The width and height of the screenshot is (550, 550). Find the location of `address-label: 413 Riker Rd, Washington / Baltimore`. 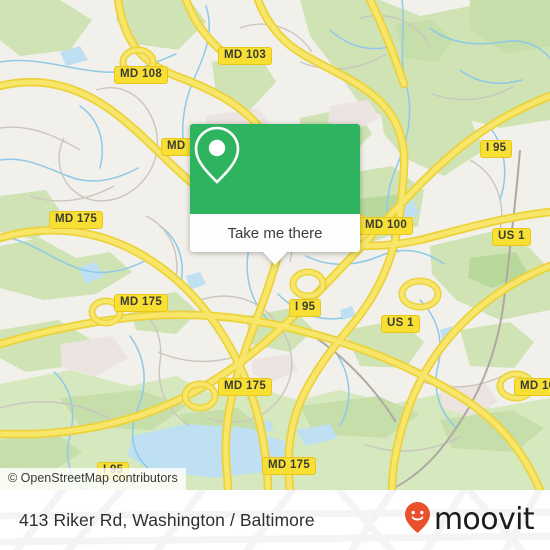

address-label: 413 Riker Rd, Washington / Baltimore is located at coordinates (167, 519).